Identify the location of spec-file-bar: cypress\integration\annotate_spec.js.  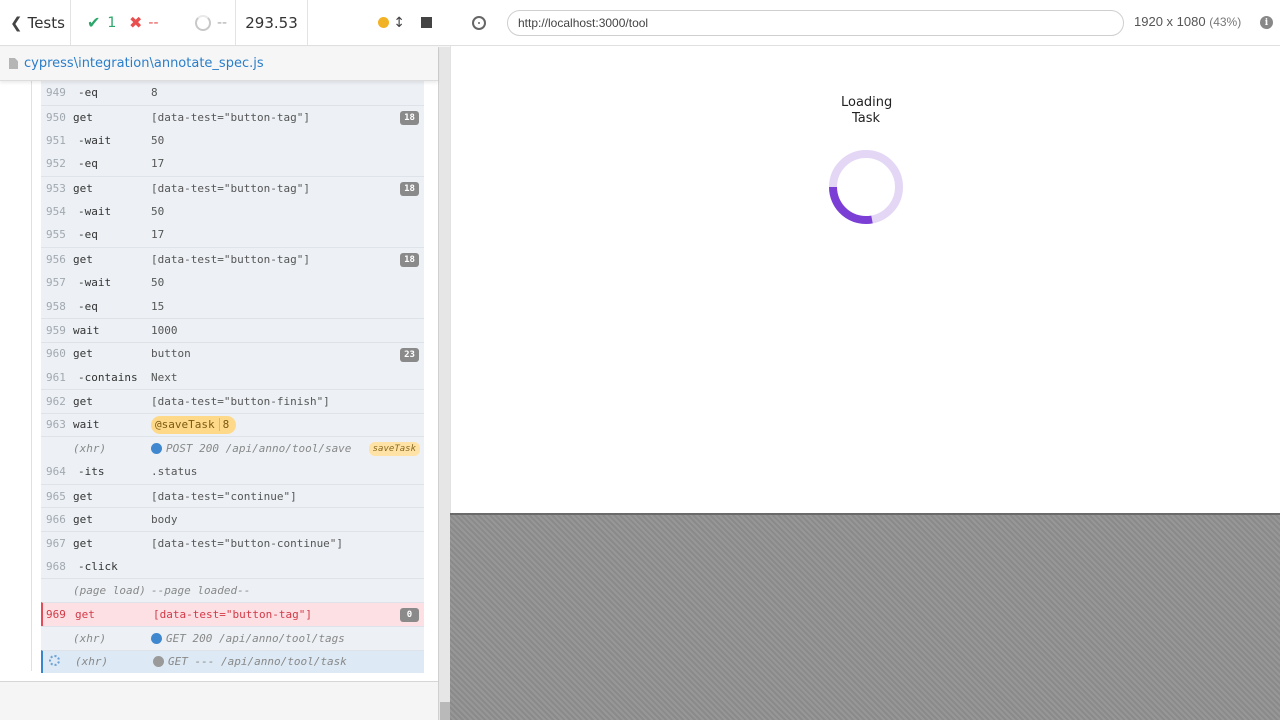
(219, 64).